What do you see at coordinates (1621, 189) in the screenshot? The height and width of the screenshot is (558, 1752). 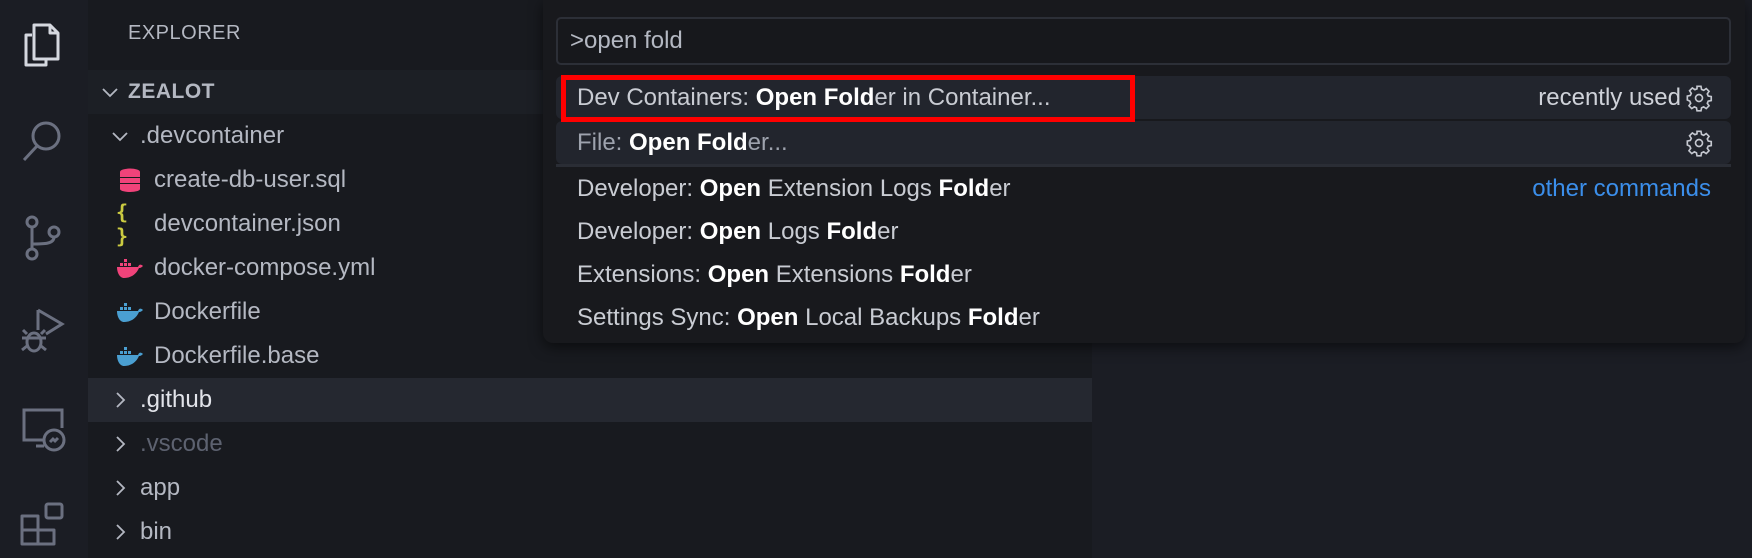 I see `other-commands-link: other commands` at bounding box center [1621, 189].